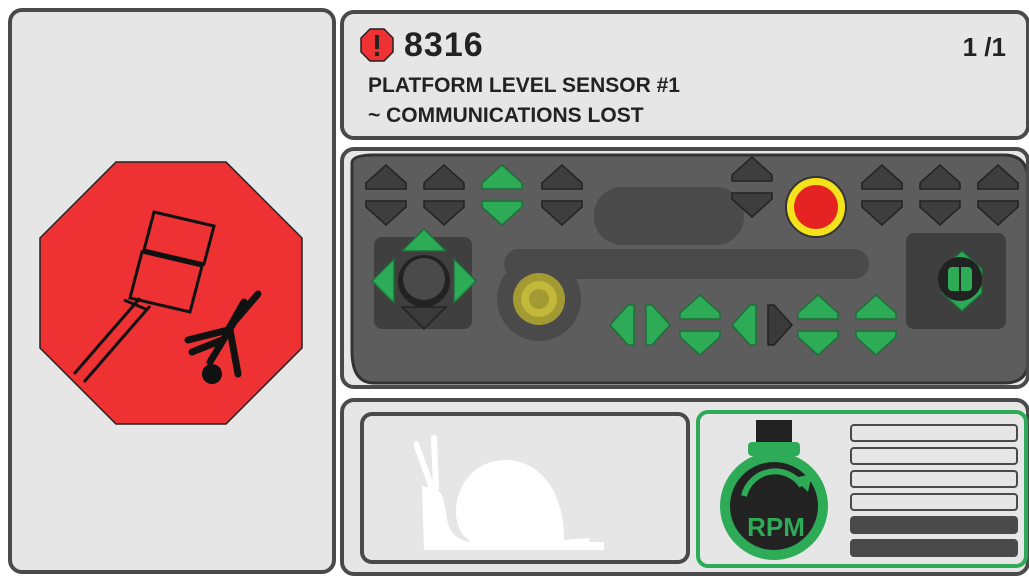 The height and width of the screenshot is (577, 1029). I want to click on emergency-stop-button-icon, so click(816, 207).